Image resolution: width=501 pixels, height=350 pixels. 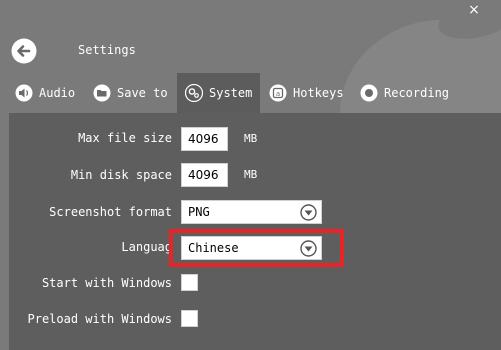 I want to click on tab-save-to: Save to, so click(x=130, y=93).